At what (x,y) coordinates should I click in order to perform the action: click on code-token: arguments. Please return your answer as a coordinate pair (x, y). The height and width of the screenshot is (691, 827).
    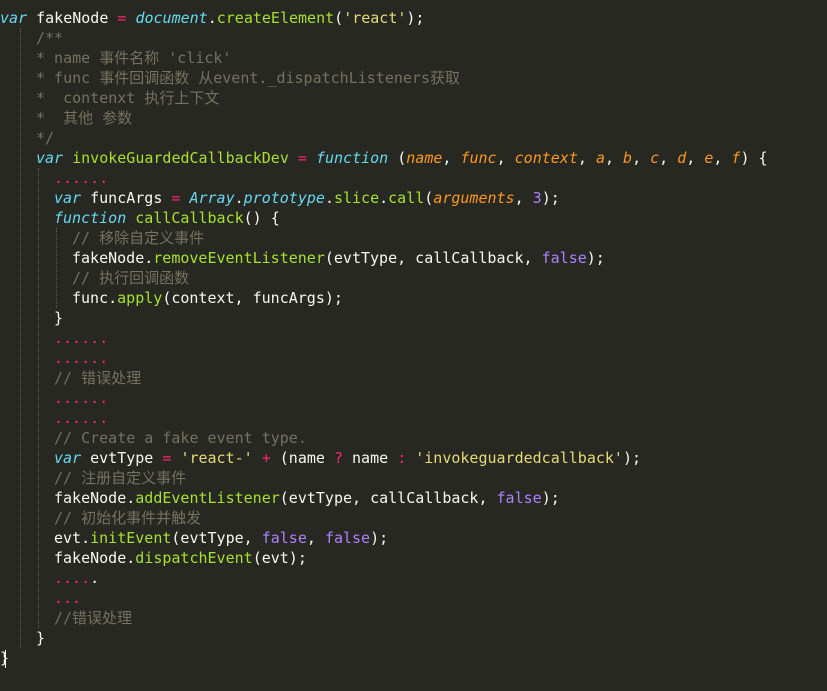
    Looking at the image, I should click on (474, 198).